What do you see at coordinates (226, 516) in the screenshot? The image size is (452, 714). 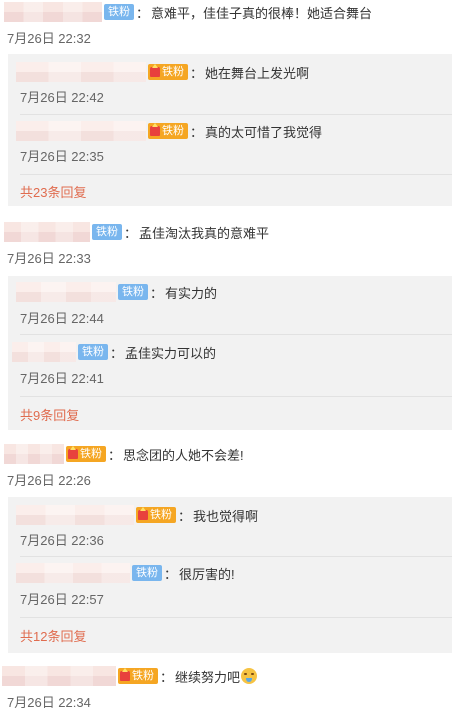 I see `reply-text: 我也觉得啊` at bounding box center [226, 516].